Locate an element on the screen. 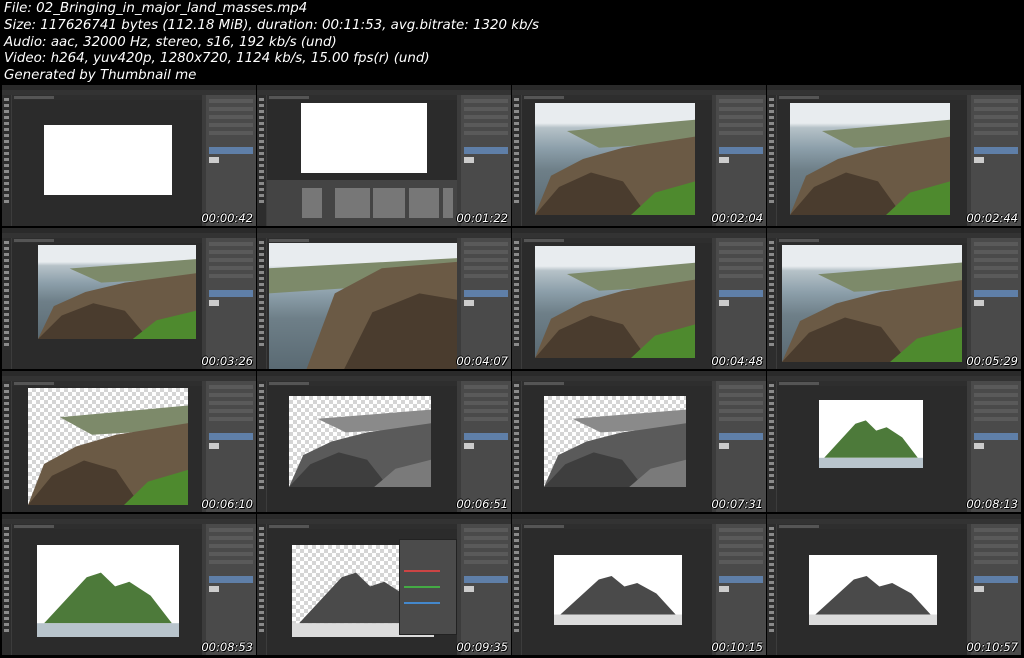  video-thumbnail: 00:08:53 is located at coordinates (129, 584).